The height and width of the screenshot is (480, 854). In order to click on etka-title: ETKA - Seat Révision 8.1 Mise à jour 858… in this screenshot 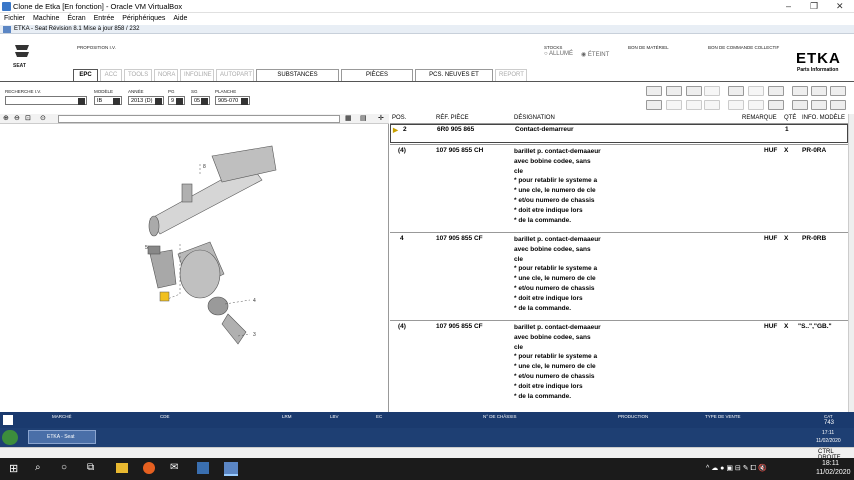, I will do `click(77, 29)`.